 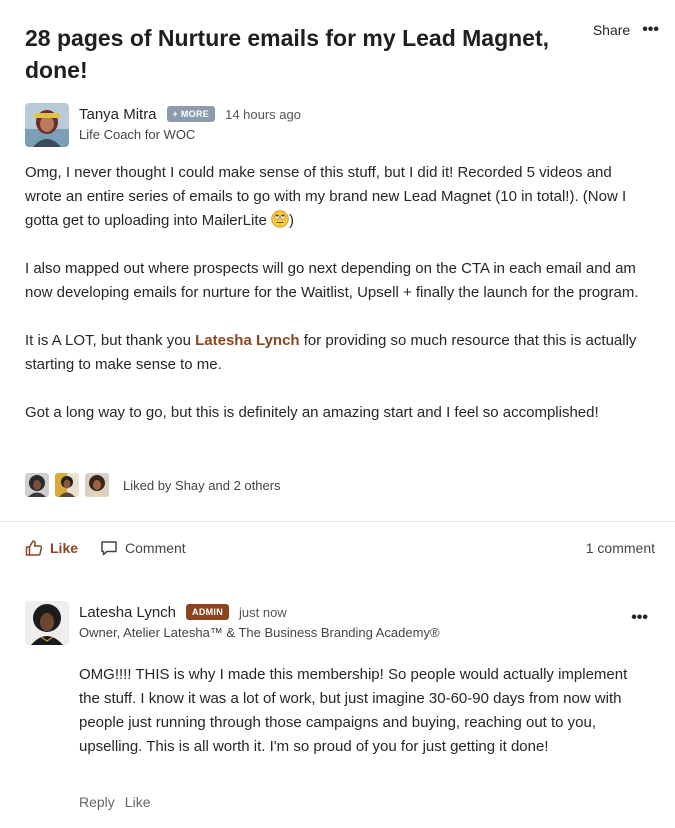 I want to click on comment-count: 1 comment, so click(x=620, y=548).